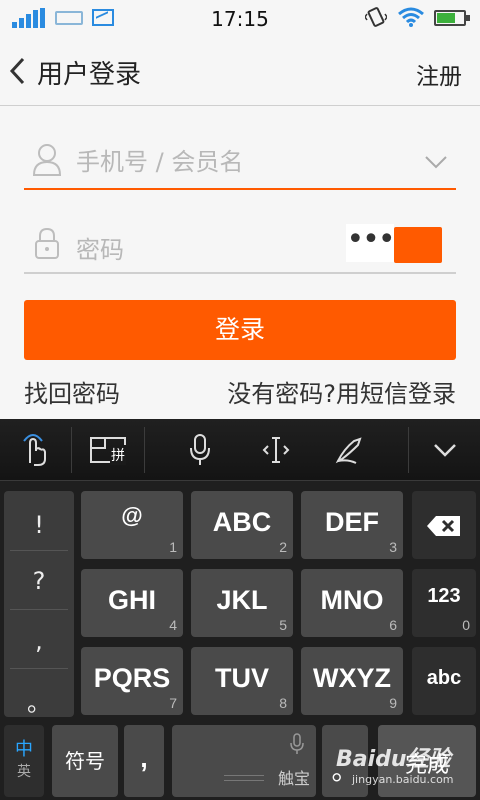 Image resolution: width=480 pixels, height=800 pixels. What do you see at coordinates (242, 603) in the screenshot?
I see `key-5: JKL 5` at bounding box center [242, 603].